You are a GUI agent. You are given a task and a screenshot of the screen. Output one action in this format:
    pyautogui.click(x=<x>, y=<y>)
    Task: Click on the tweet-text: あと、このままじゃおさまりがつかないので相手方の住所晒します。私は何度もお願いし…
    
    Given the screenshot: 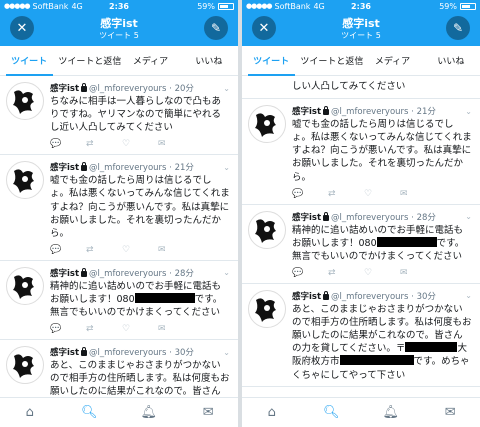 What is the action you would take?
    pyautogui.click(x=382, y=342)
    